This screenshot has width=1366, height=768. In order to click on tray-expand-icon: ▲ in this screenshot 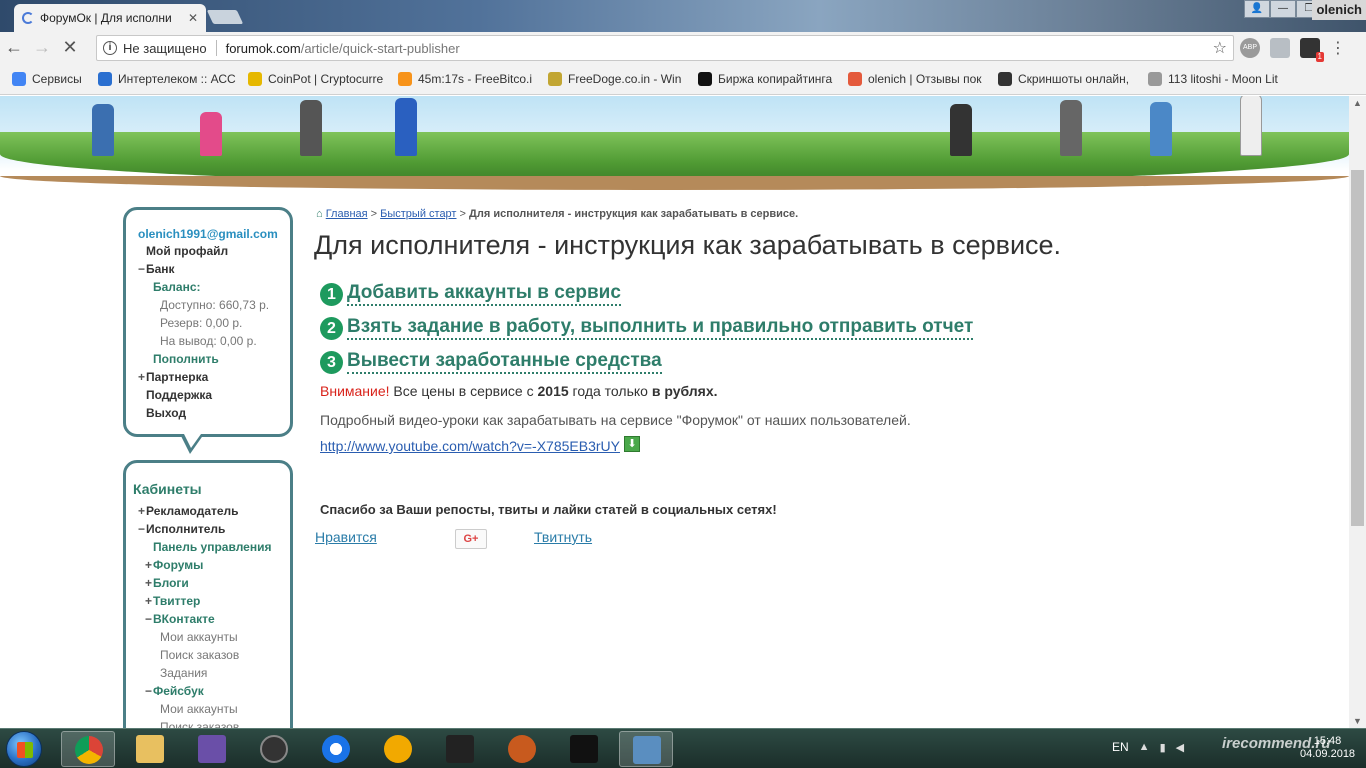, I will do `click(1144, 747)`.